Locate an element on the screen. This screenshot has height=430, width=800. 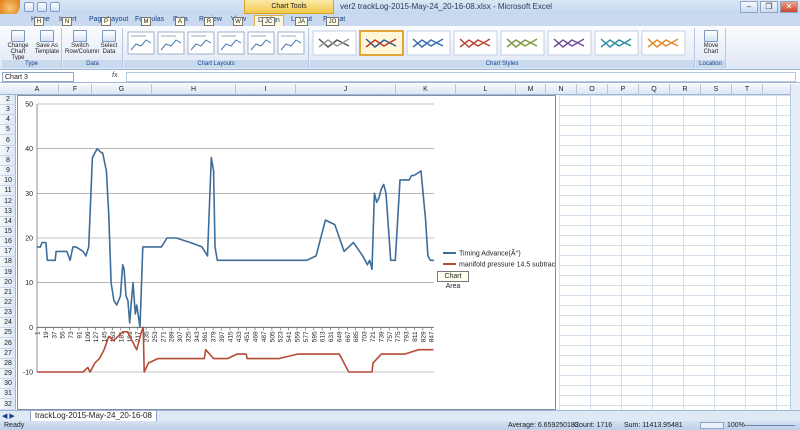
status-sum: Sum: 11413.95481 is located at coordinates (653, 425).